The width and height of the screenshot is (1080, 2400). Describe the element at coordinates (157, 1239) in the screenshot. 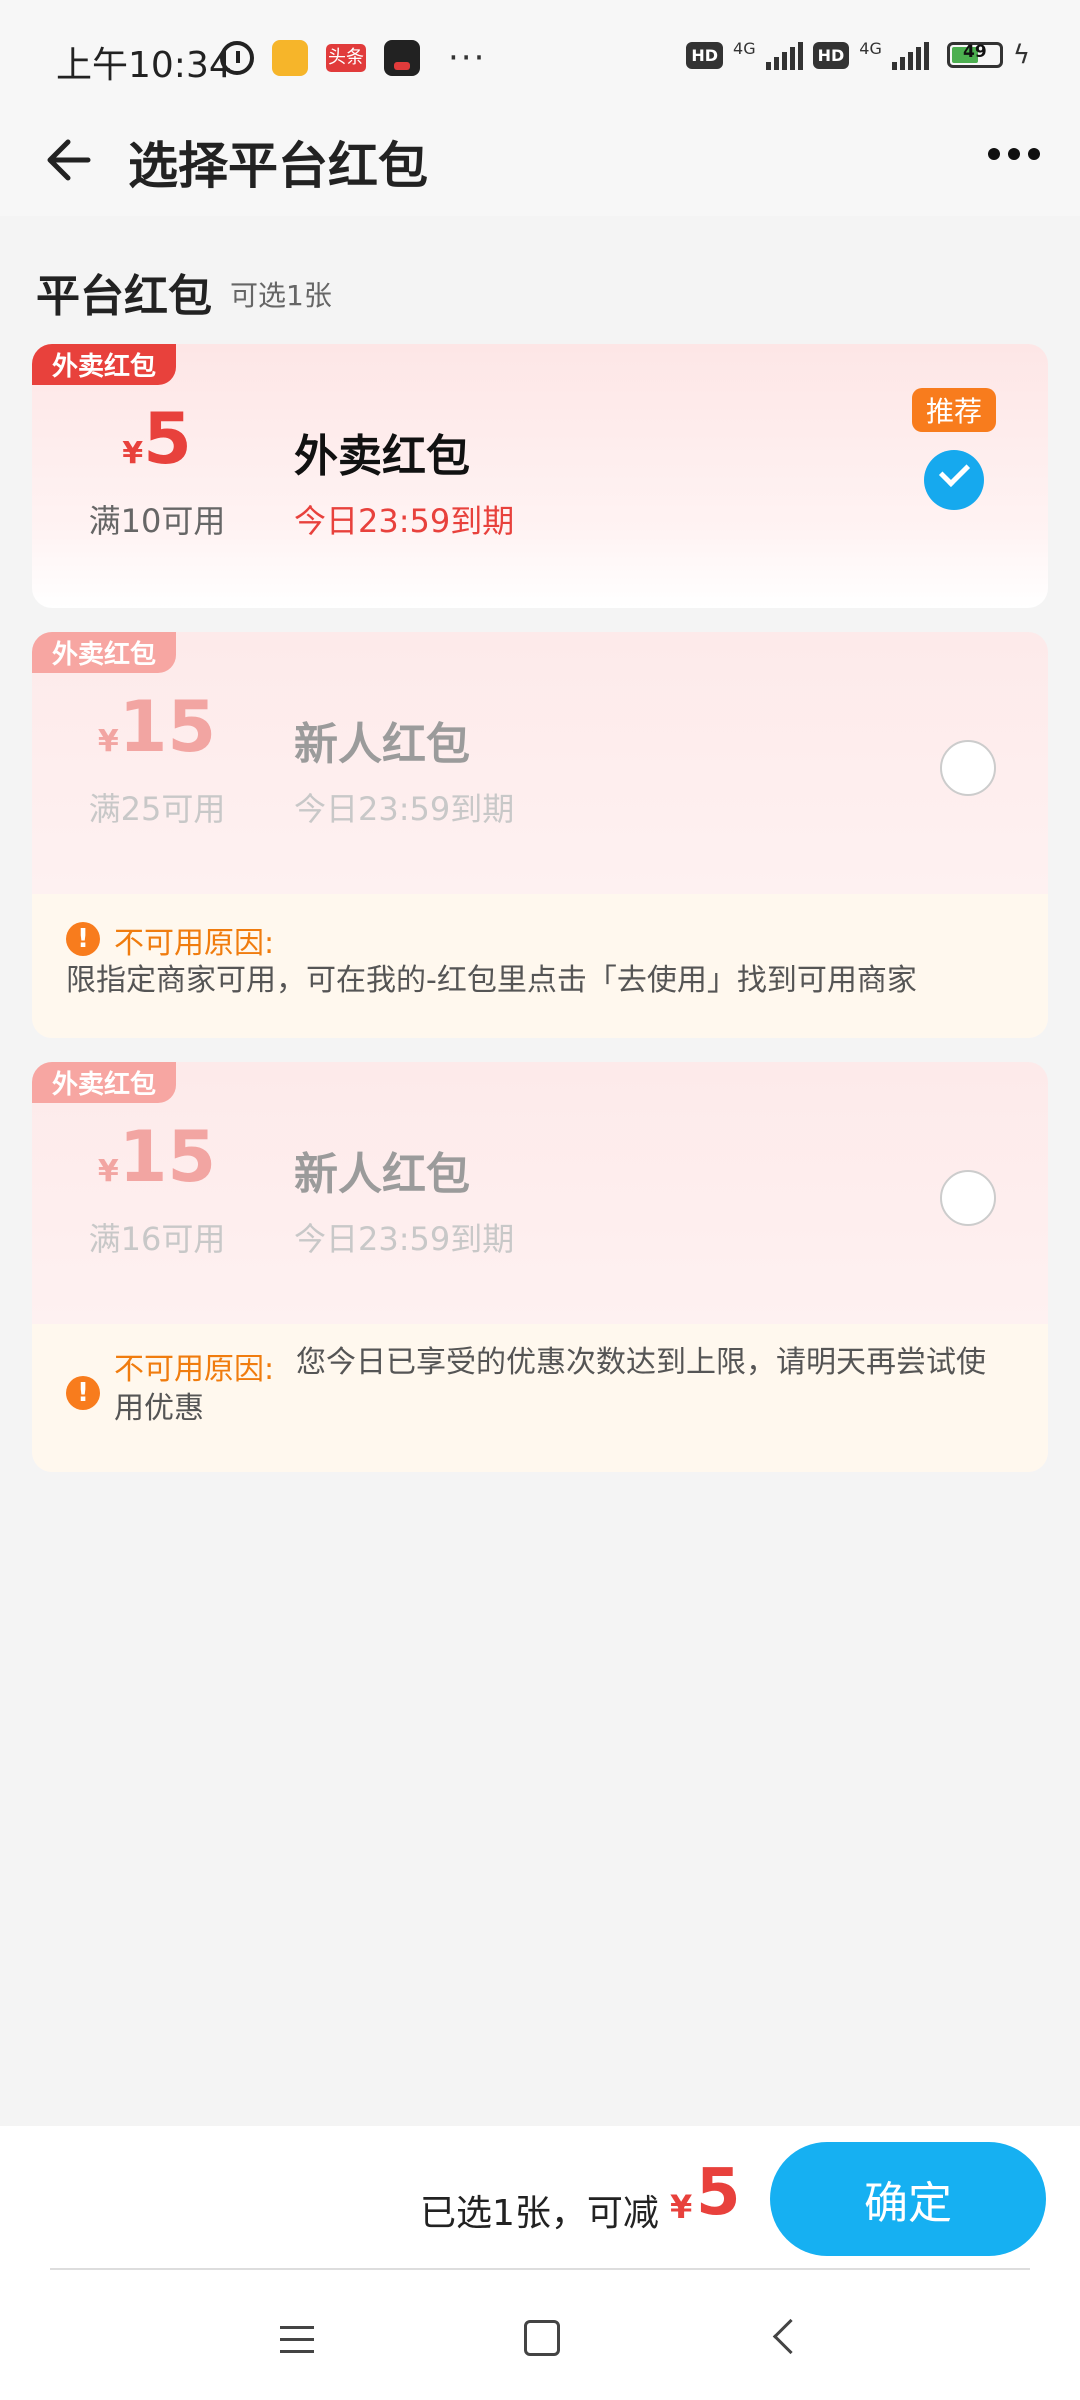

I see `coupon-condition: 满16可用` at that location.